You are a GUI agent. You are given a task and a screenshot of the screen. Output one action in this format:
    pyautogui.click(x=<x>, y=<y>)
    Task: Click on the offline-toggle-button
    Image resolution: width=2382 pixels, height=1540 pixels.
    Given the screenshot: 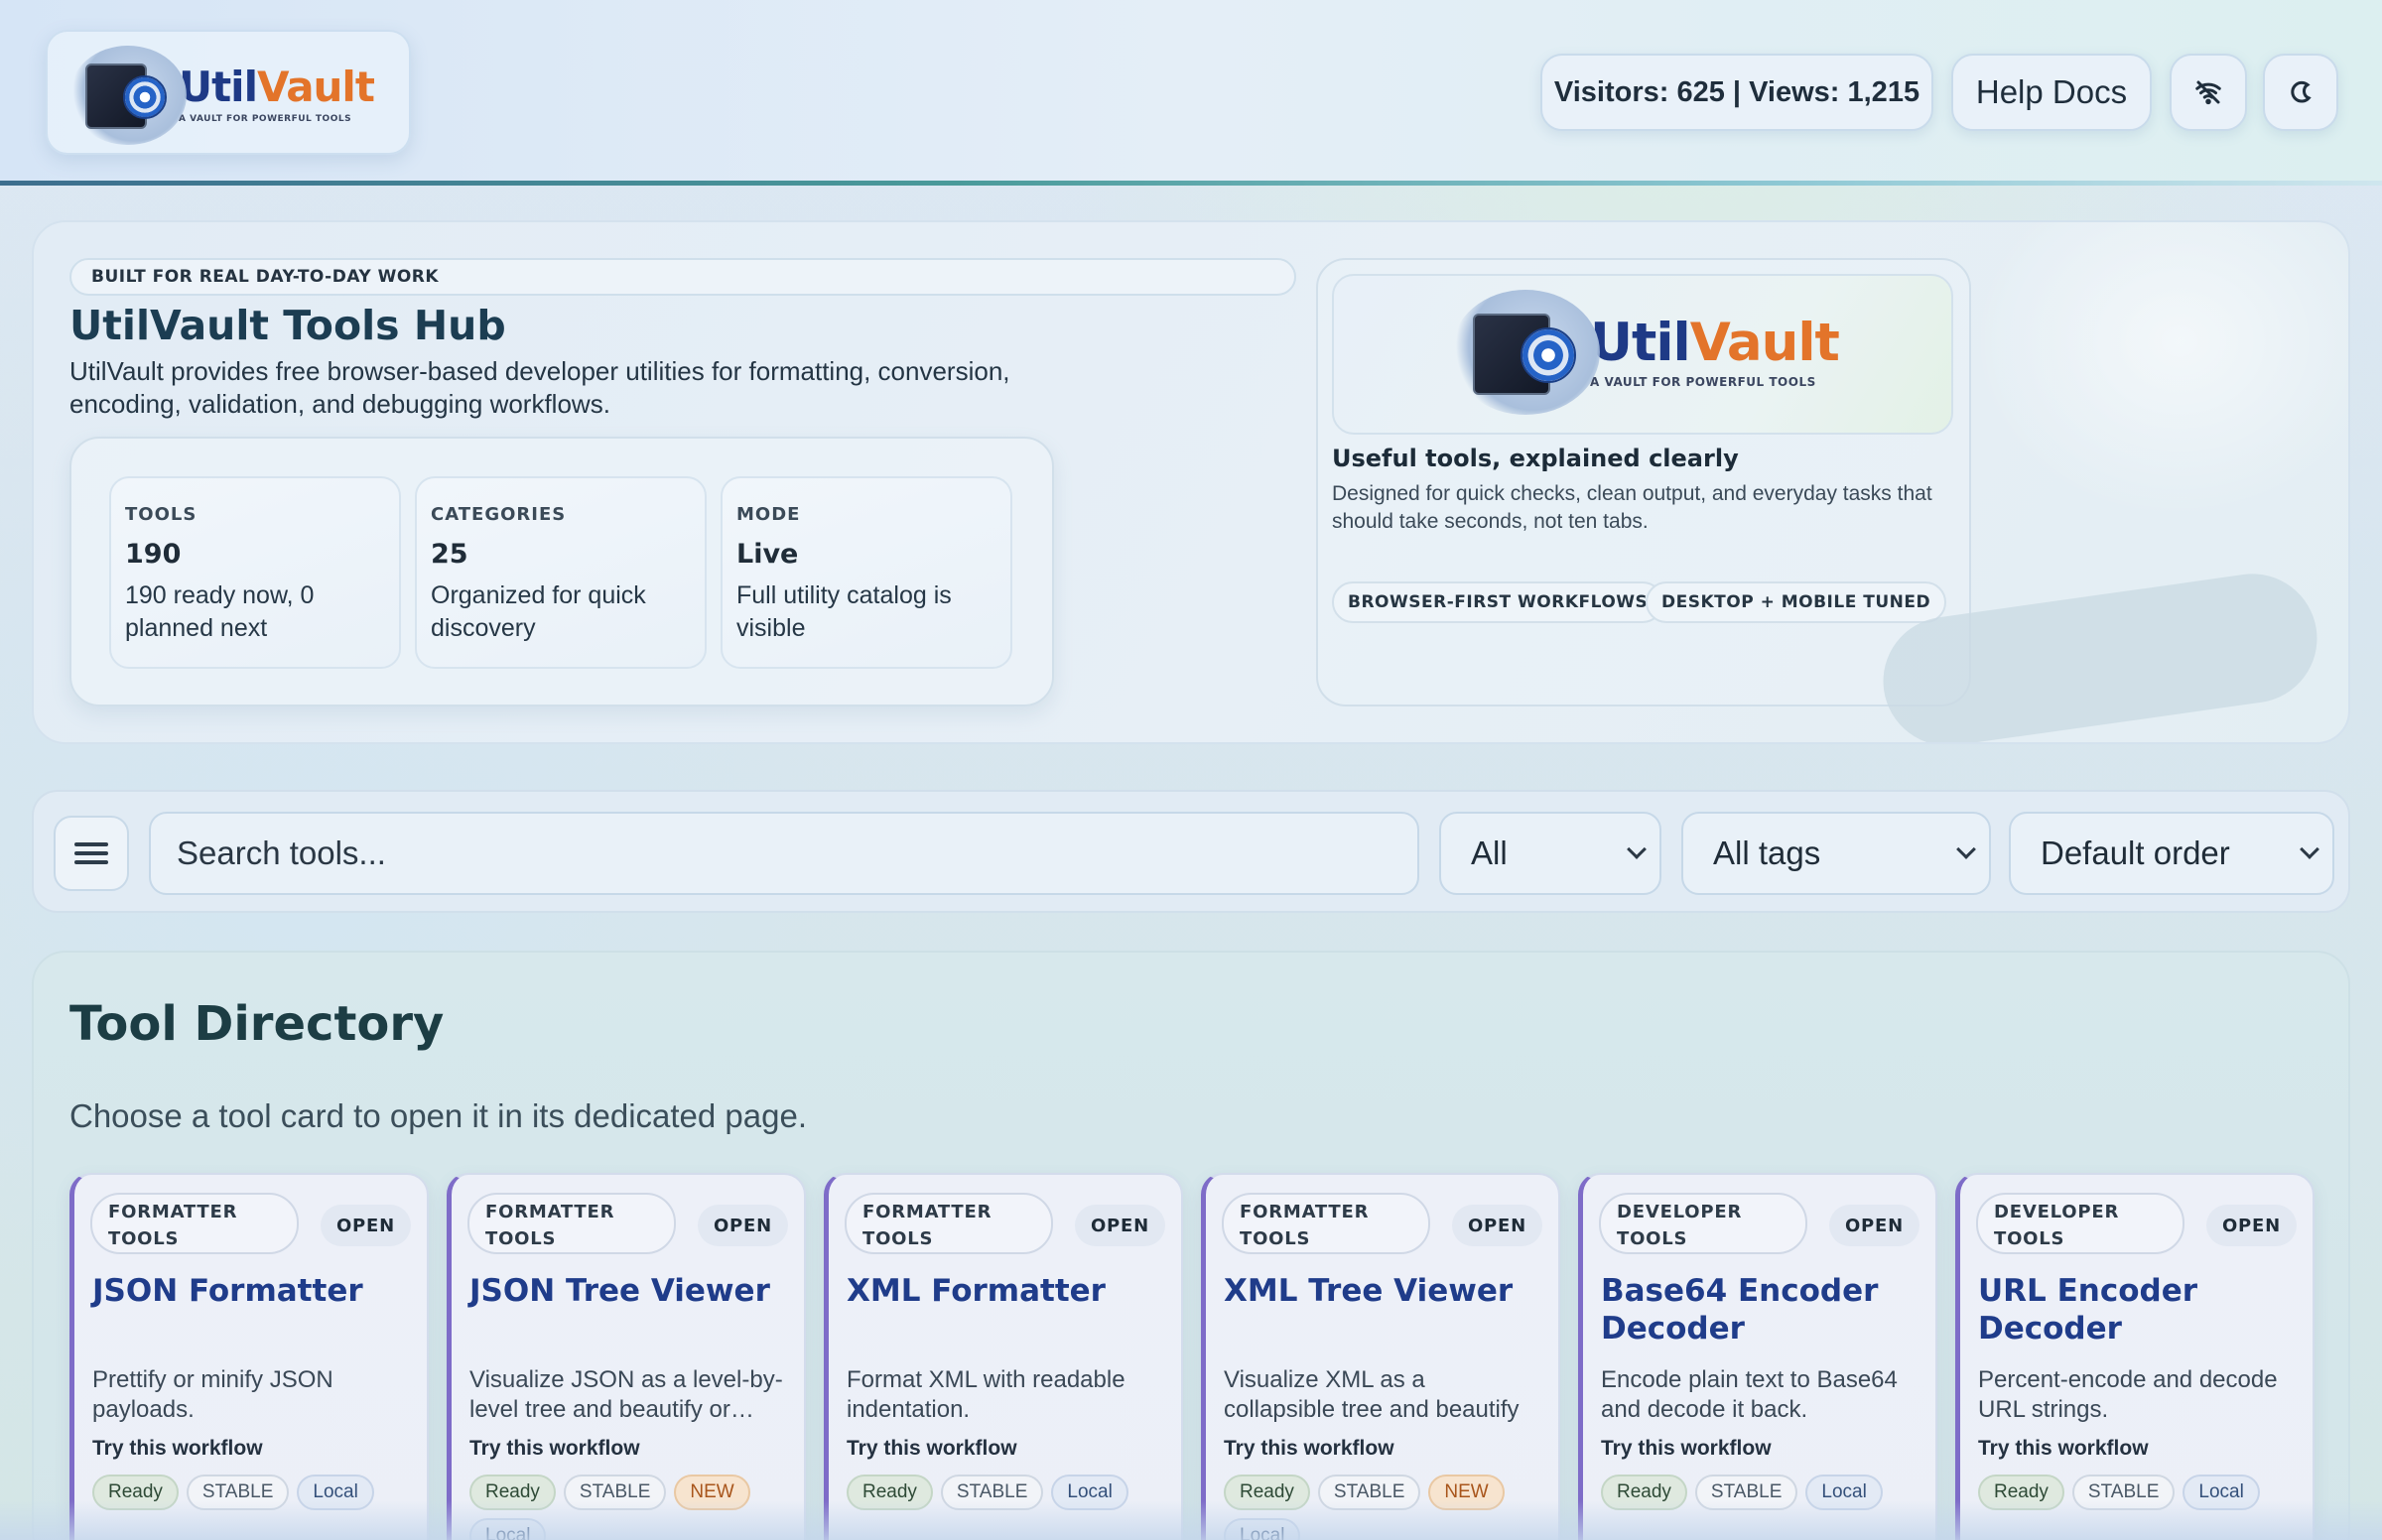 What is the action you would take?
    pyautogui.click(x=2208, y=92)
    